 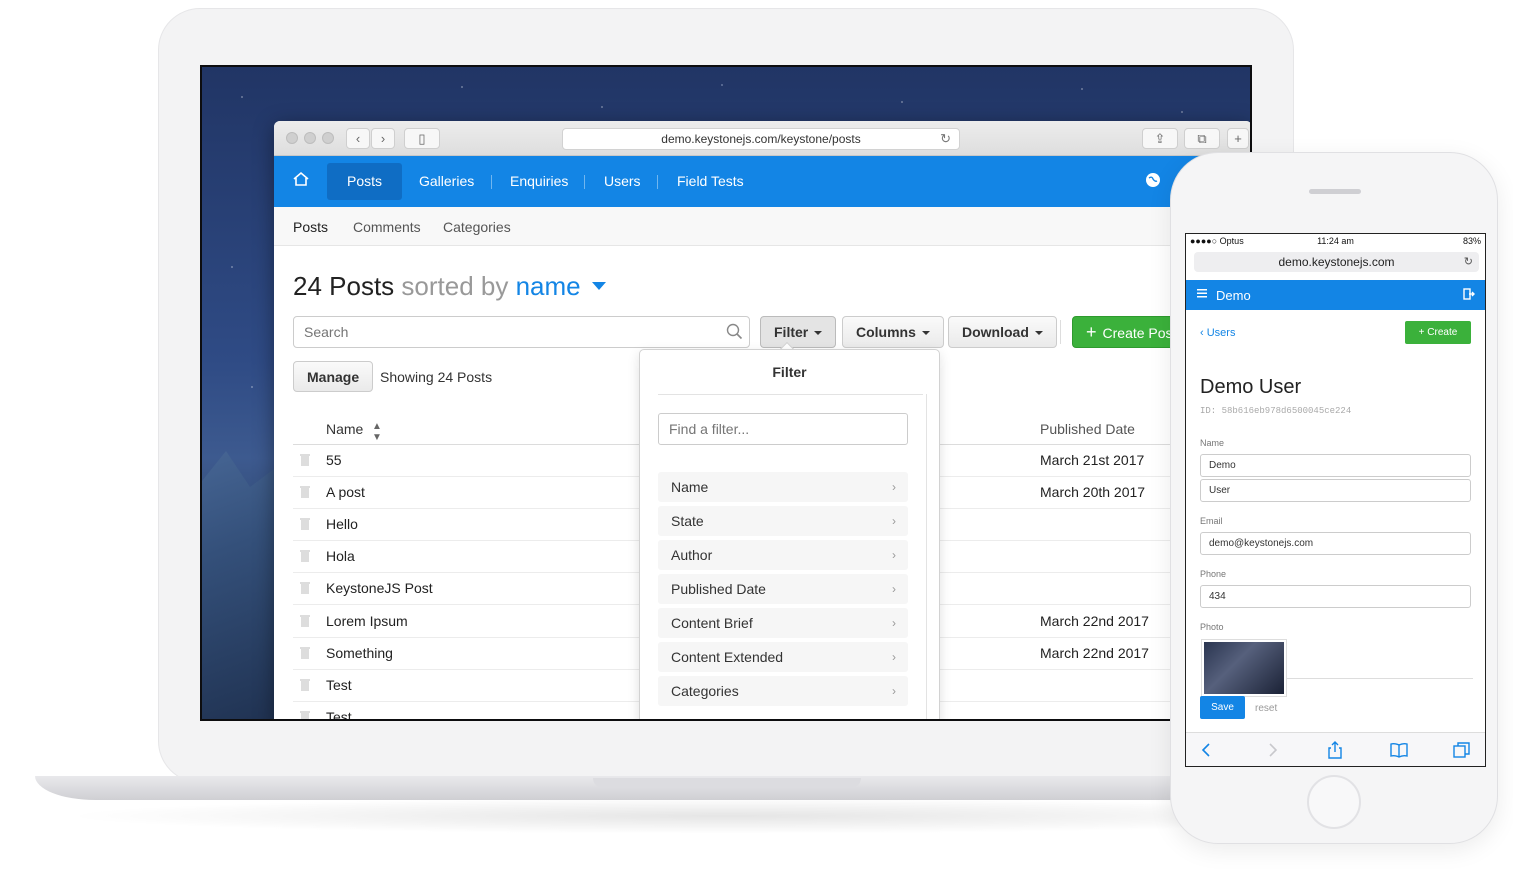 I want to click on row-name: Lorem Ipsum, so click(x=367, y=621).